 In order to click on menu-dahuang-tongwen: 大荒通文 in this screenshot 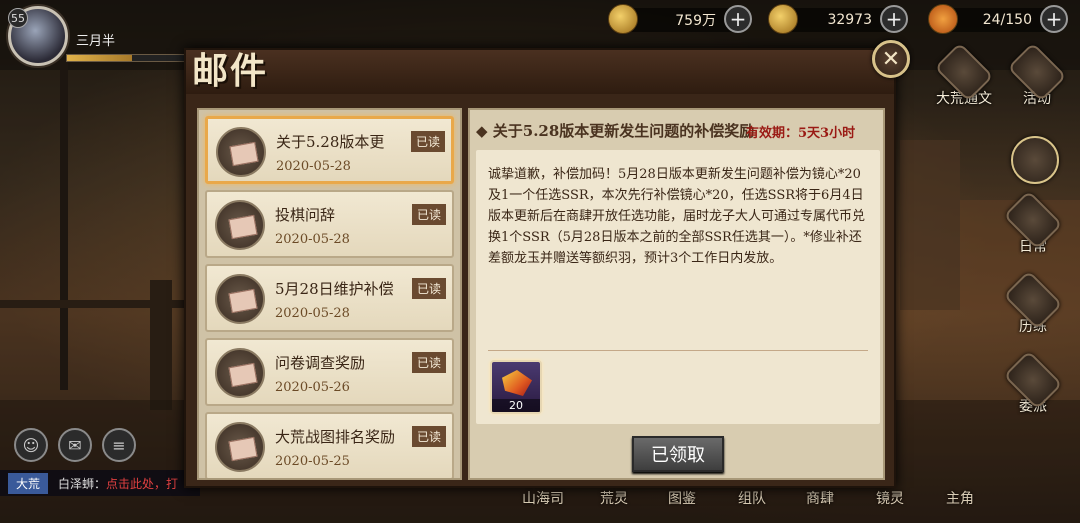, I will do `click(964, 75)`.